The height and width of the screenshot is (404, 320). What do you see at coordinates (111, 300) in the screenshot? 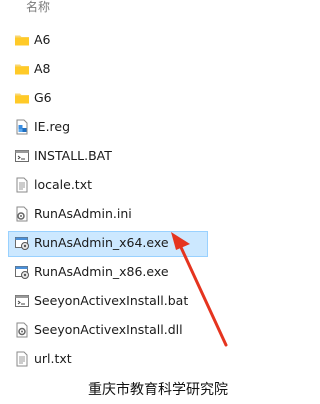
I see `file-item-label: SeeyonActivexInstall.bat` at bounding box center [111, 300].